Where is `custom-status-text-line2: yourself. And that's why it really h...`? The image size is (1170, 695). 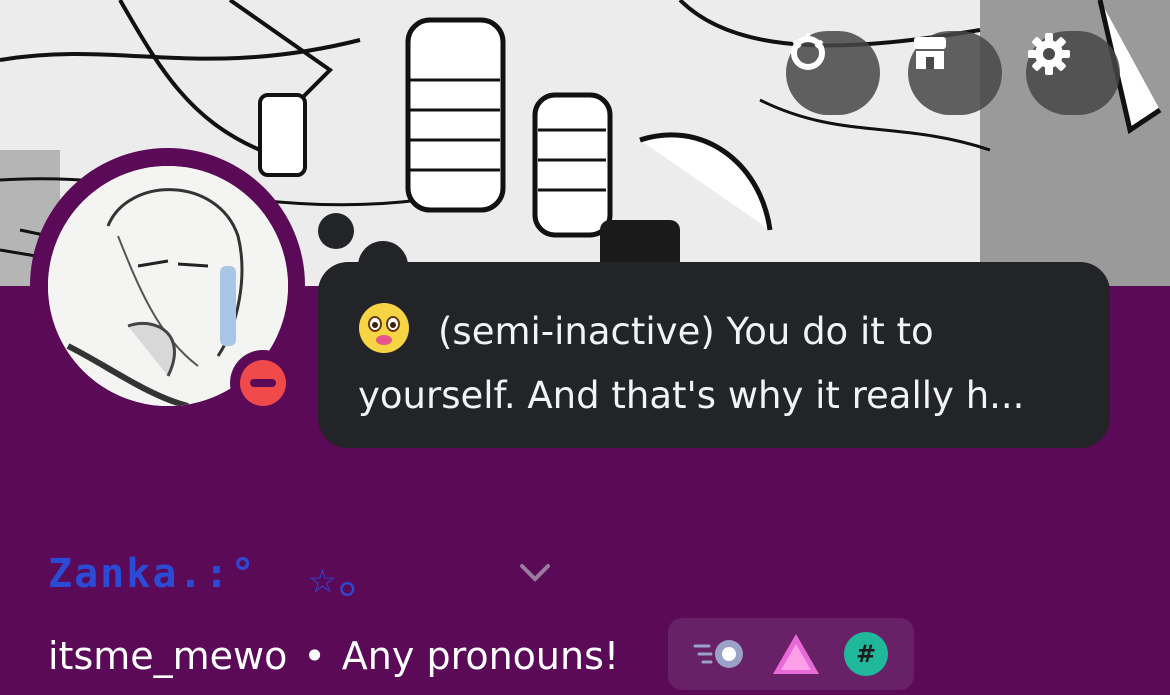
custom-status-text-line2: yourself. And that's why it really h... is located at coordinates (691, 395).